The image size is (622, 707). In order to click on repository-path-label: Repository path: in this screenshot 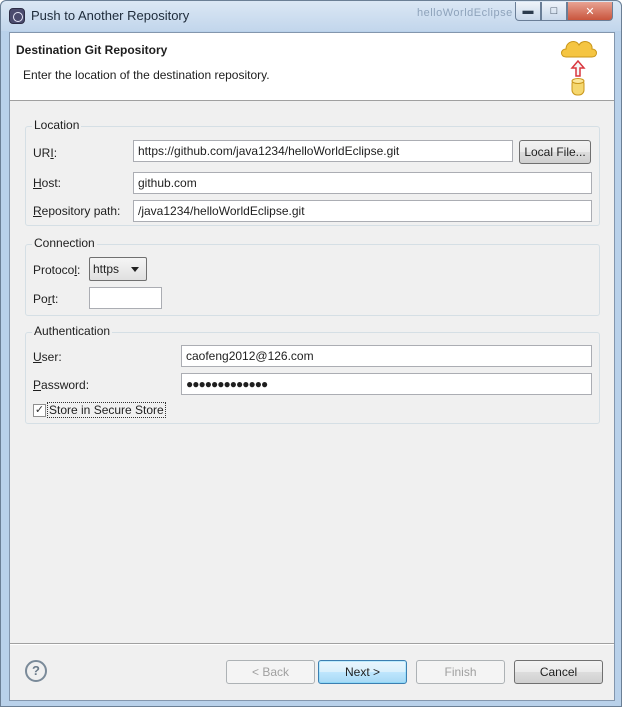, I will do `click(77, 211)`.